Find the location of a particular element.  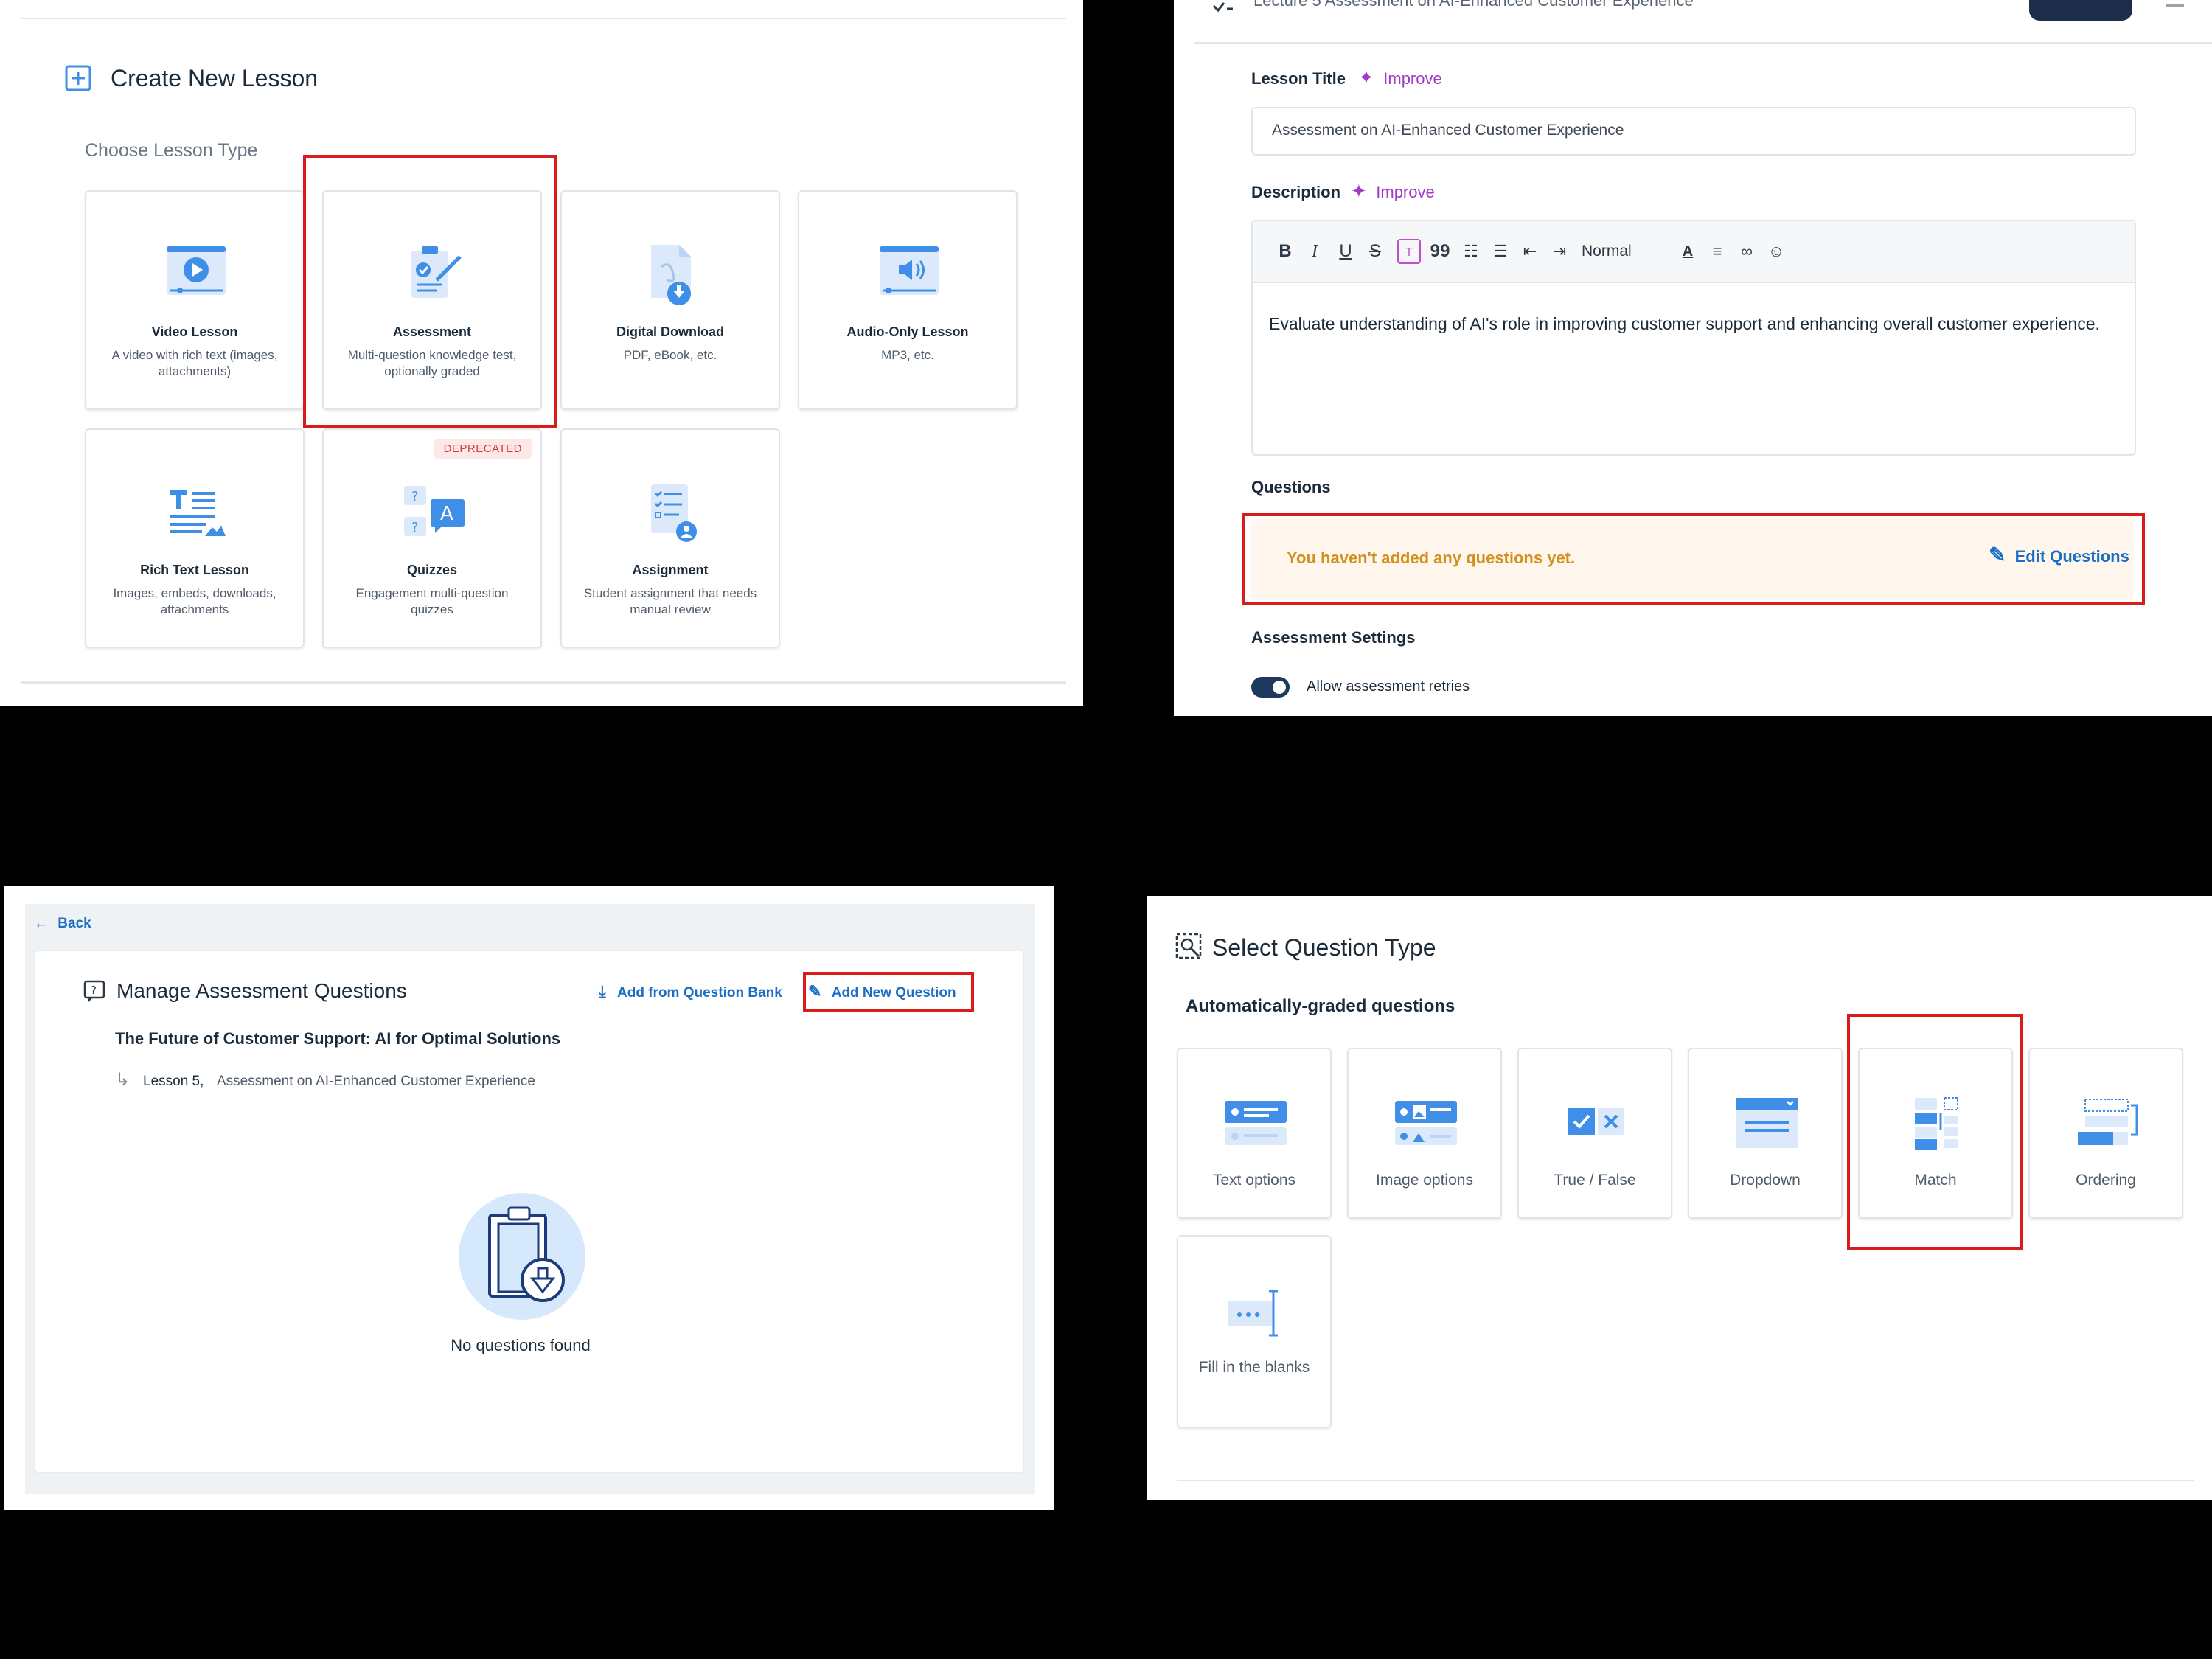

text-options-icon is located at coordinates (1256, 1123).